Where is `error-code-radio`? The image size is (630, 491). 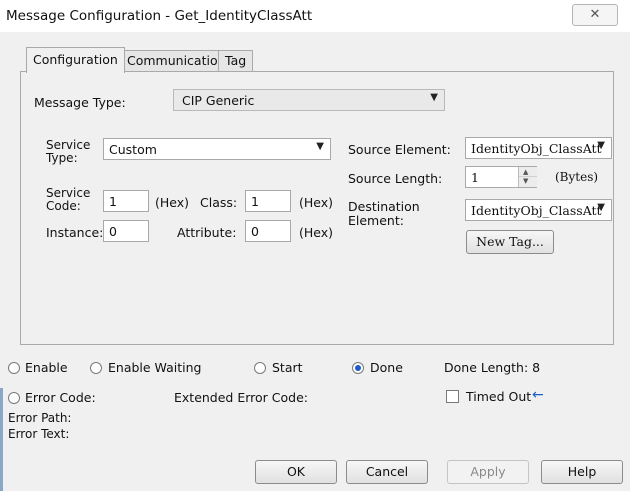
error-code-radio is located at coordinates (14, 398).